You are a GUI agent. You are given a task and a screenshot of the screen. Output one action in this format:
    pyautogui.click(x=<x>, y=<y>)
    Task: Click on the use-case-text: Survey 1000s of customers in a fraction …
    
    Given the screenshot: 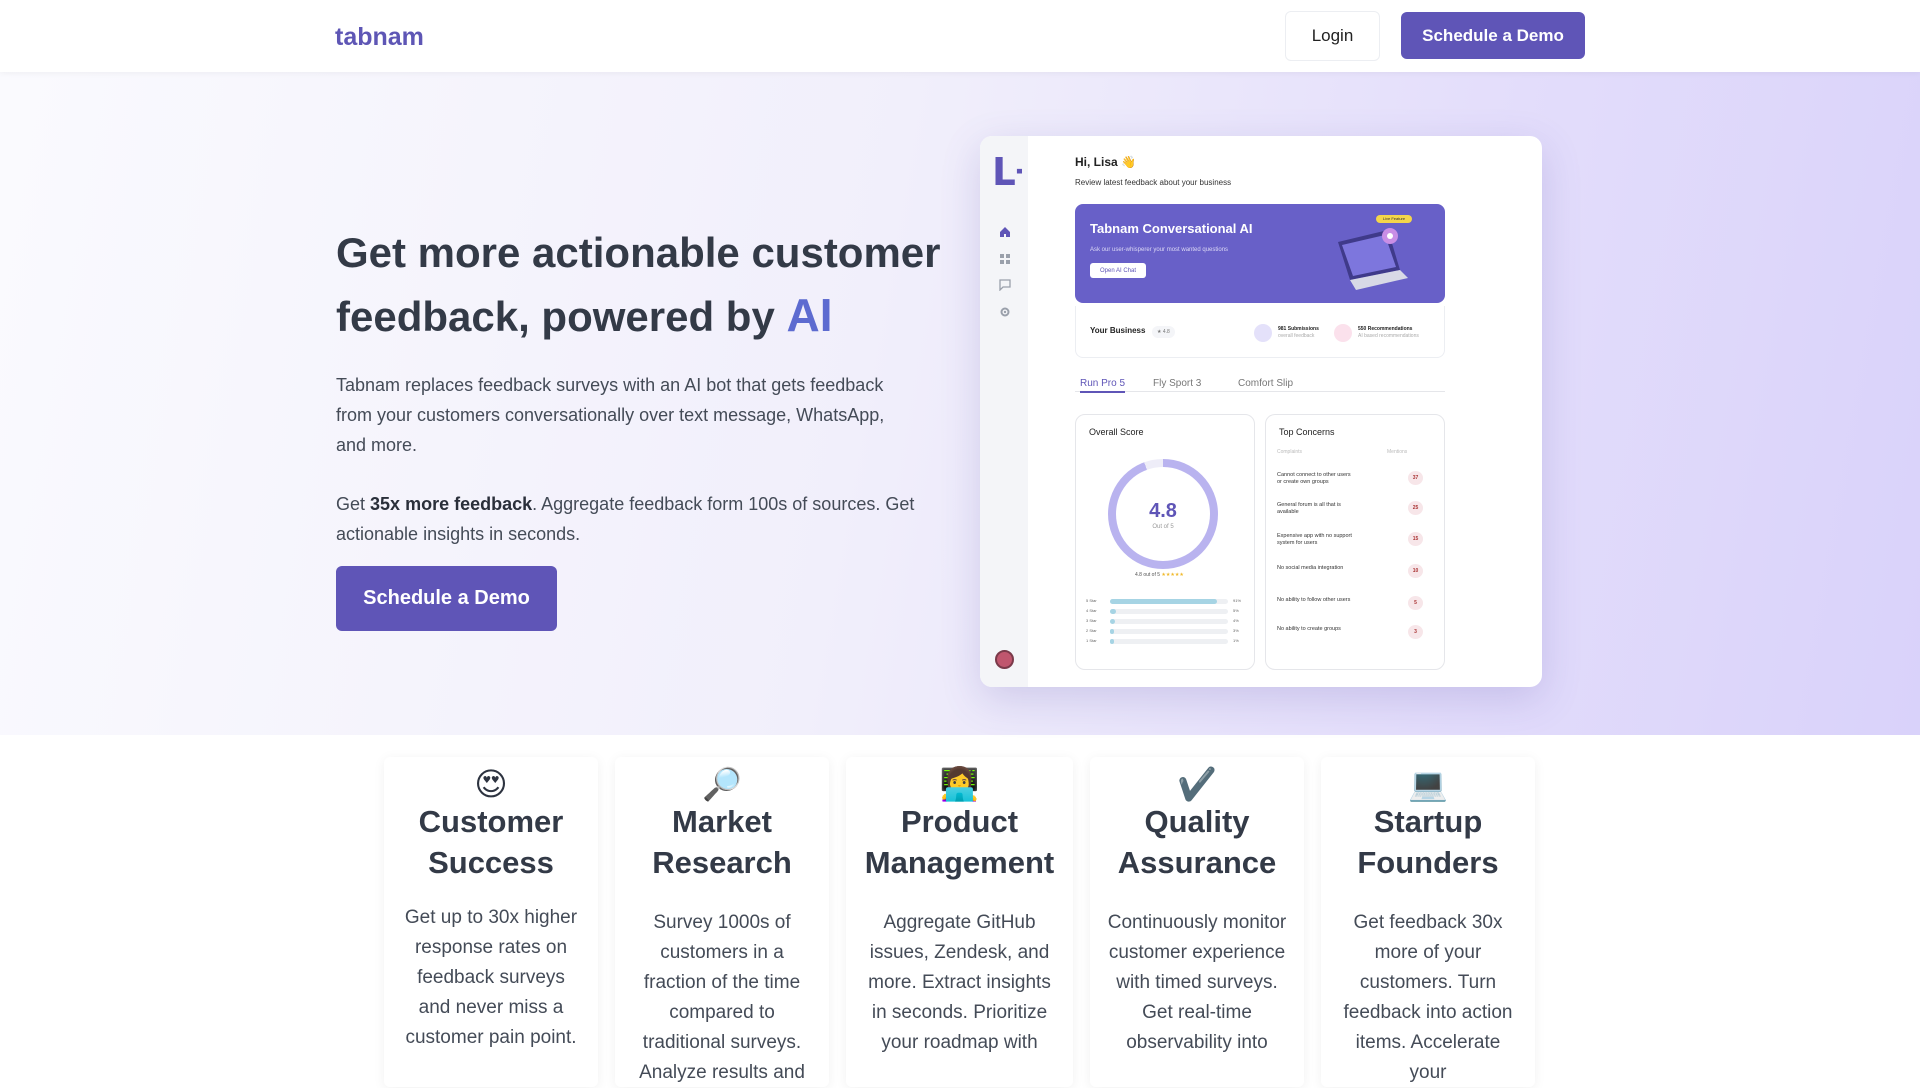 What is the action you would take?
    pyautogui.click(x=722, y=997)
    